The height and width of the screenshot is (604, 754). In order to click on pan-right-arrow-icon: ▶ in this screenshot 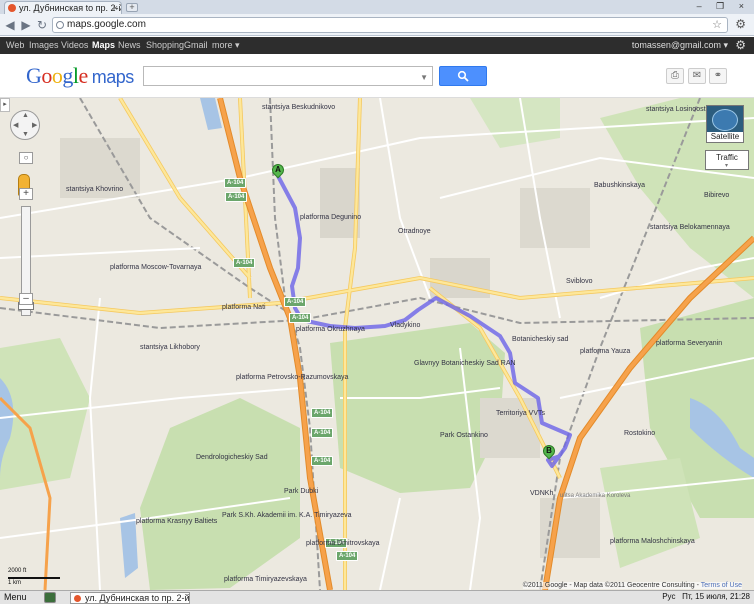, I will do `click(34, 125)`.